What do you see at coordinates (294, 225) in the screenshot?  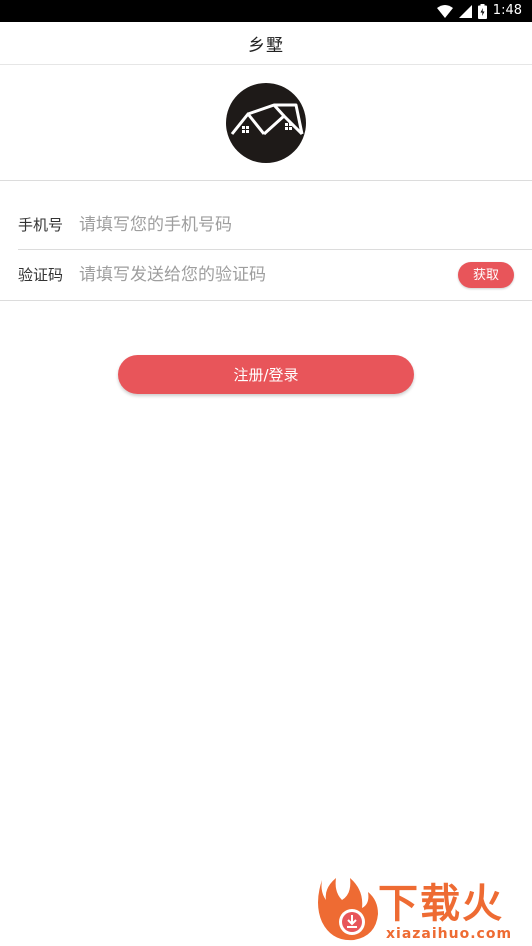 I see `phone-input` at bounding box center [294, 225].